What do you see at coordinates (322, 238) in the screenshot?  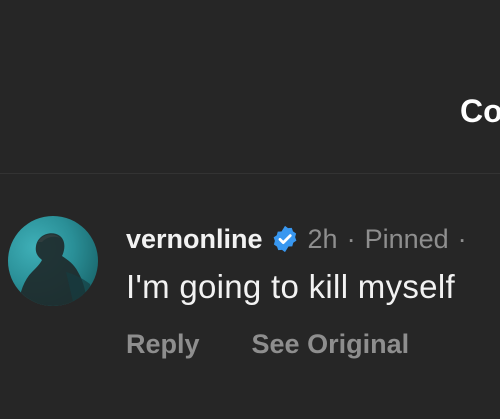 I see `comment-timestamp: 2h` at bounding box center [322, 238].